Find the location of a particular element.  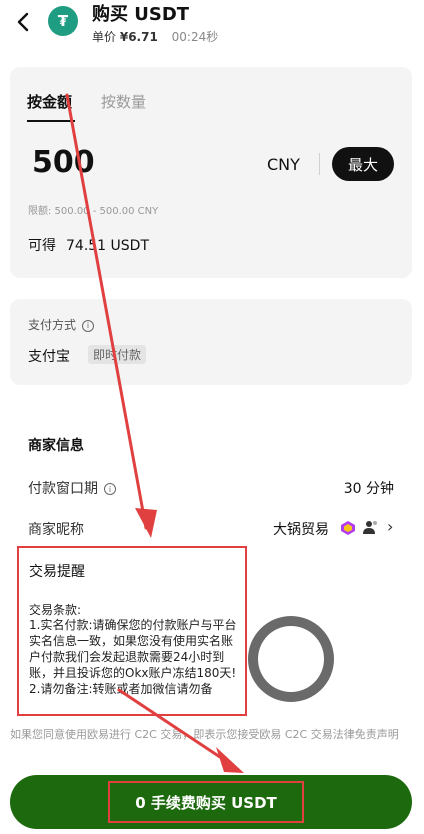

countdown-timer: 00:24秒 is located at coordinates (195, 37).